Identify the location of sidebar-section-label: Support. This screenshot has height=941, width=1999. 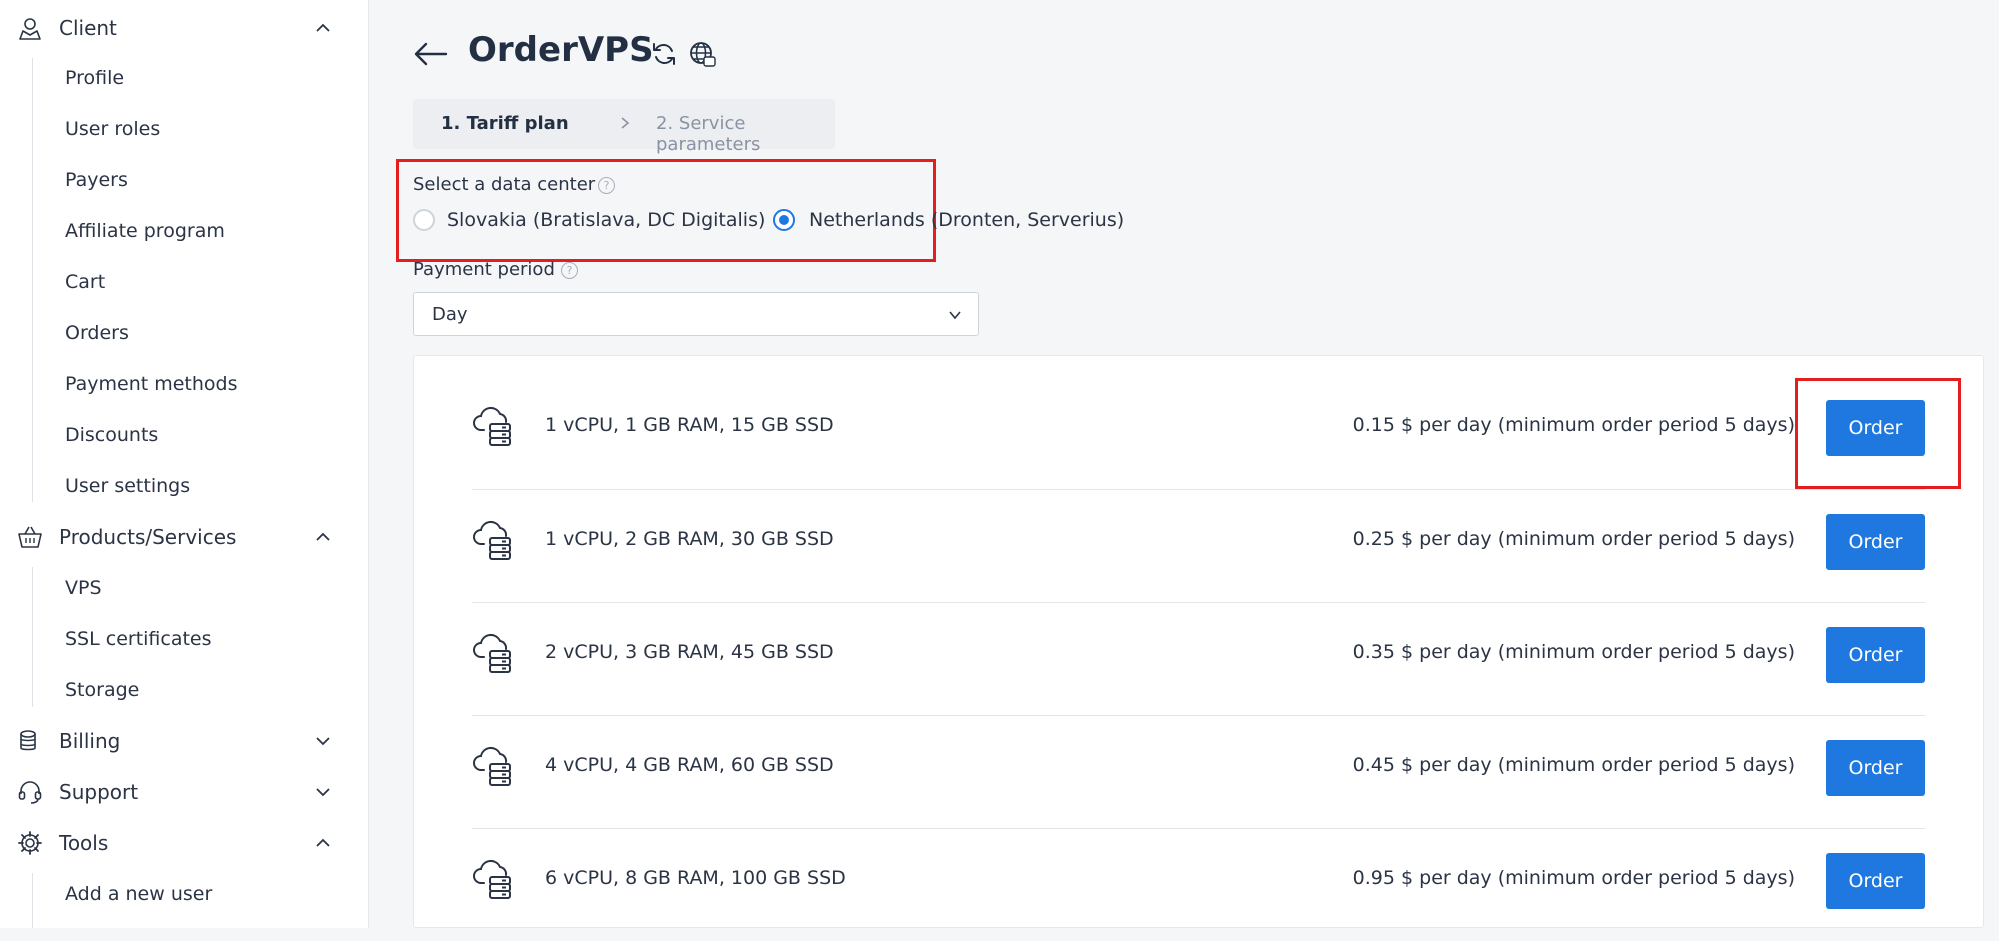
(99, 792).